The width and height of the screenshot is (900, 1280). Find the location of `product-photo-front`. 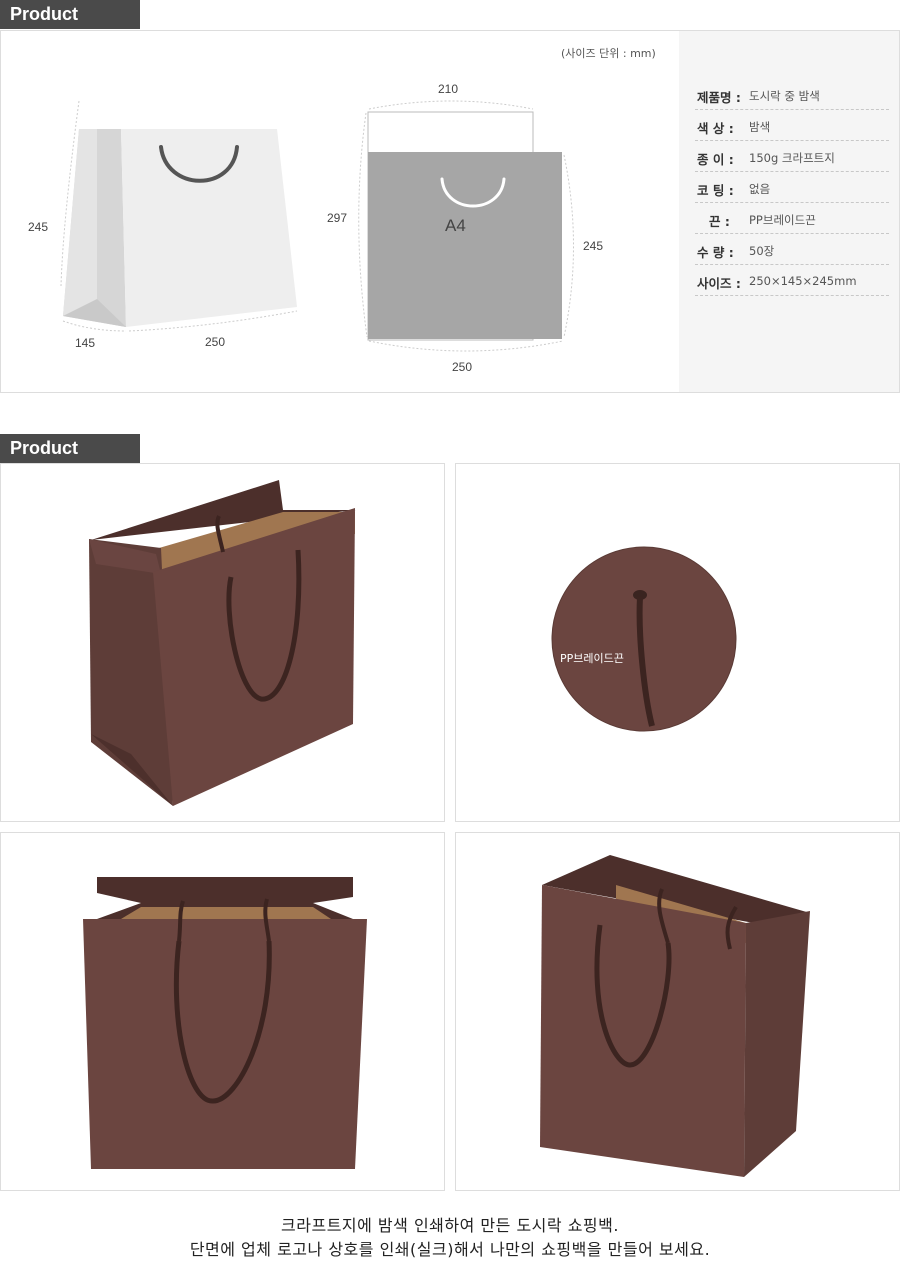

product-photo-front is located at coordinates (222, 1011).